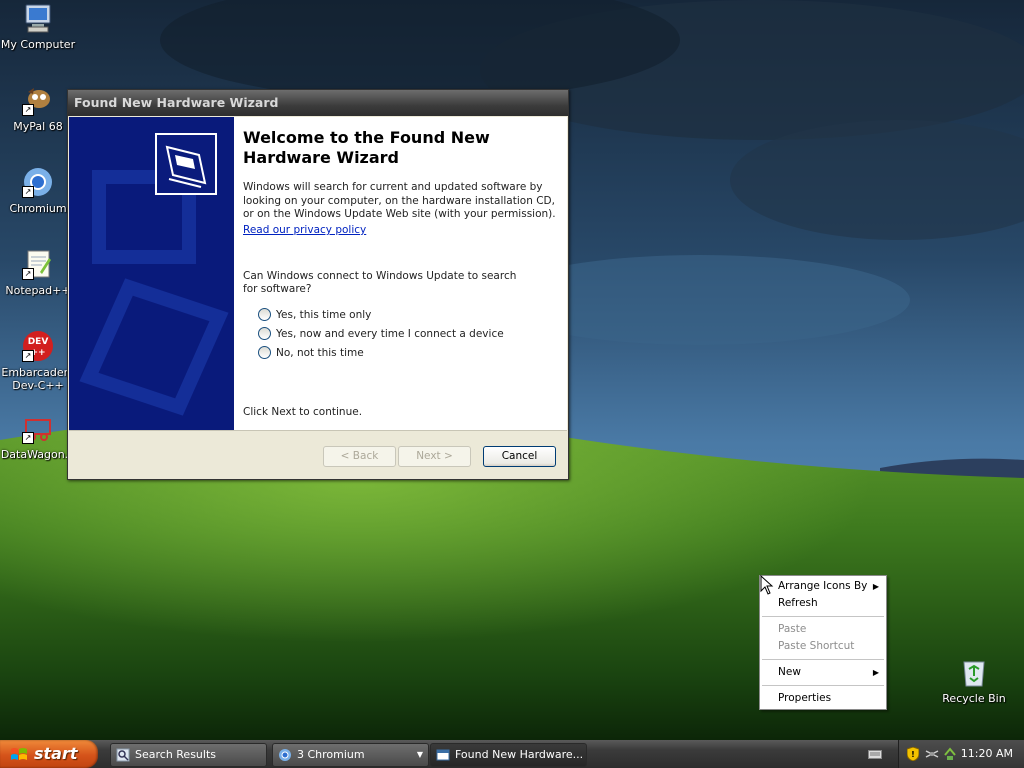 The image size is (1024, 768). What do you see at coordinates (38, 428) in the screenshot?
I see `datawagon-icon: ↗` at bounding box center [38, 428].